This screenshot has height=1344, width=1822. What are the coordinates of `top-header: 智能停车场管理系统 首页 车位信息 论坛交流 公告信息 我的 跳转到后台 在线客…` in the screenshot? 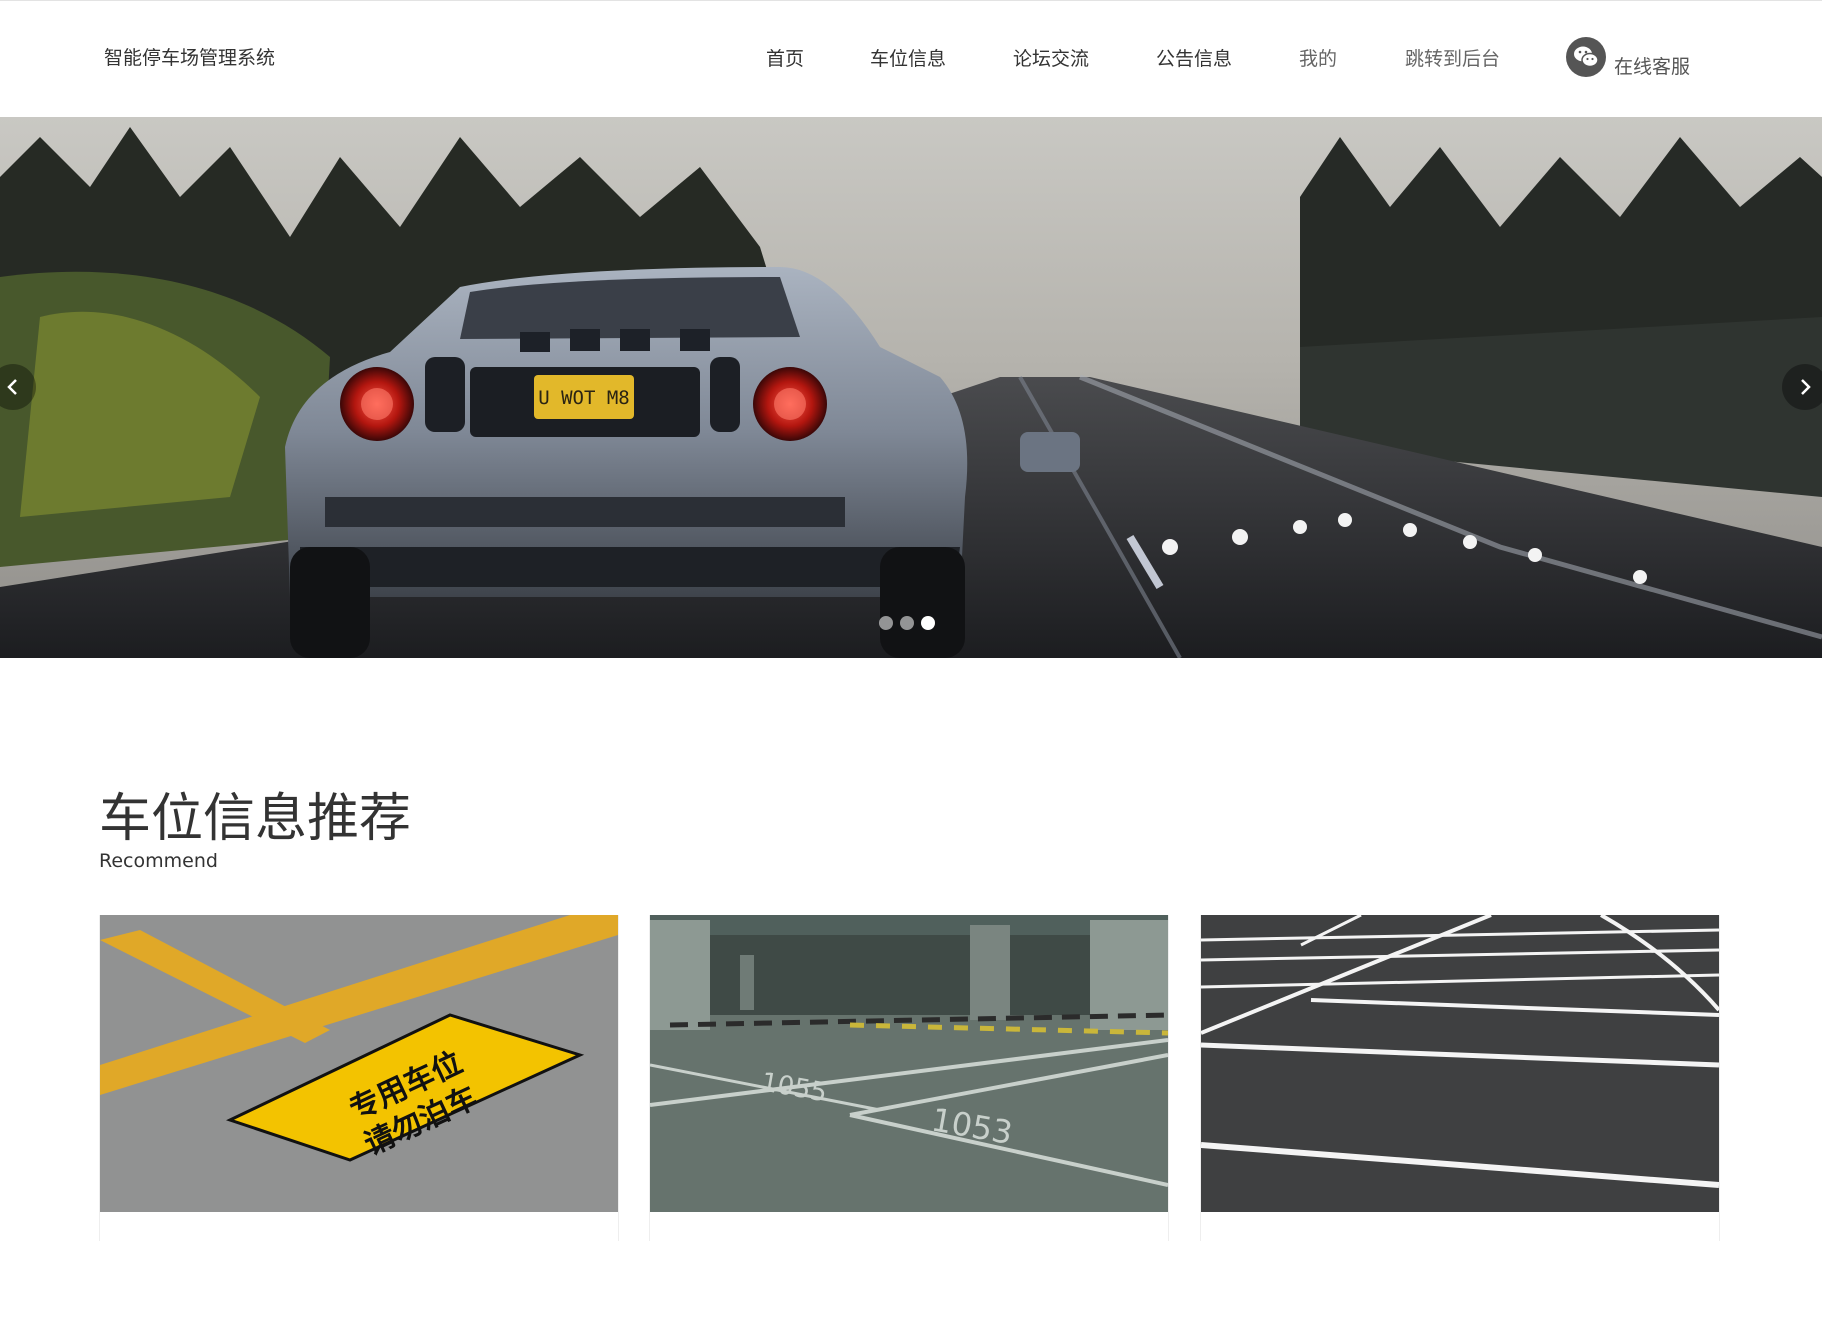 It's located at (911, 58).